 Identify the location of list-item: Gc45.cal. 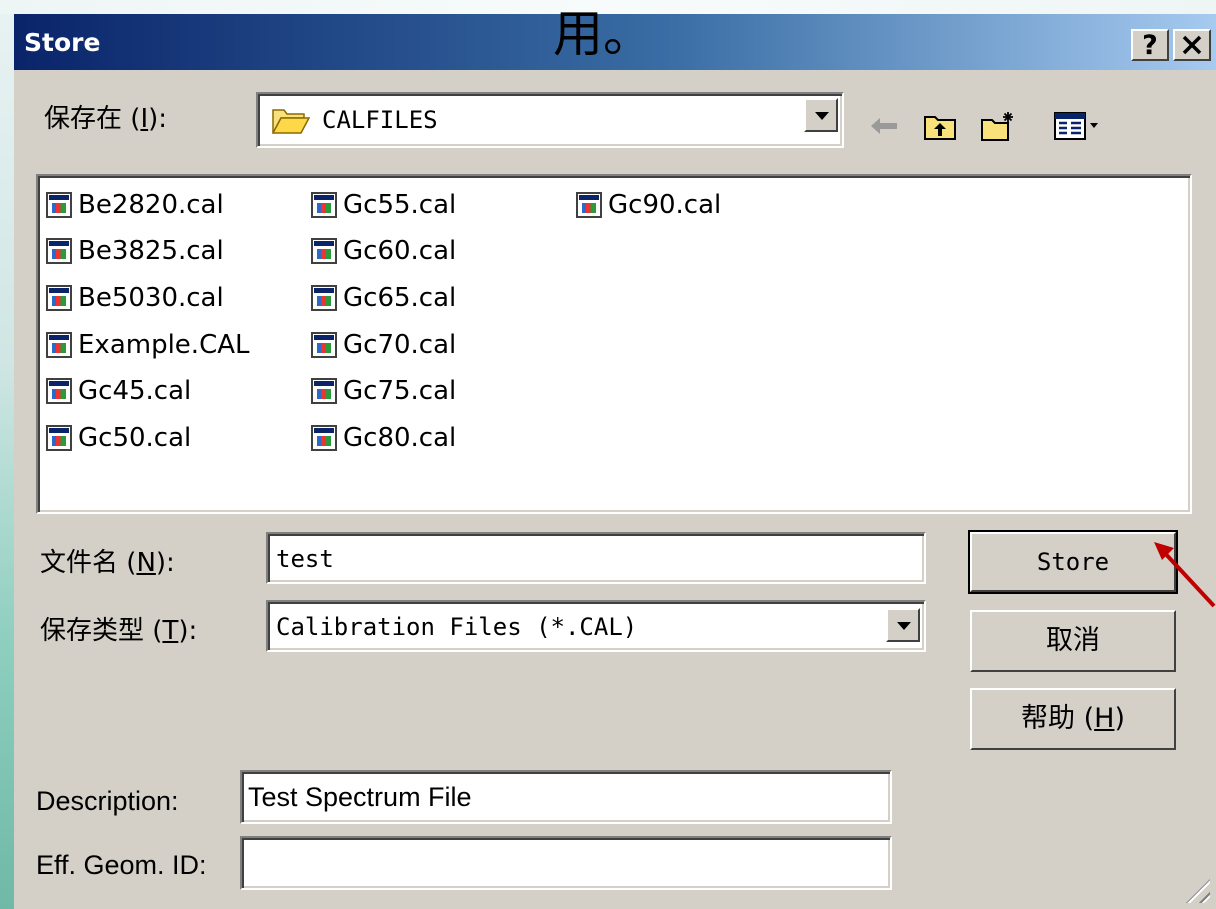
(118, 391).